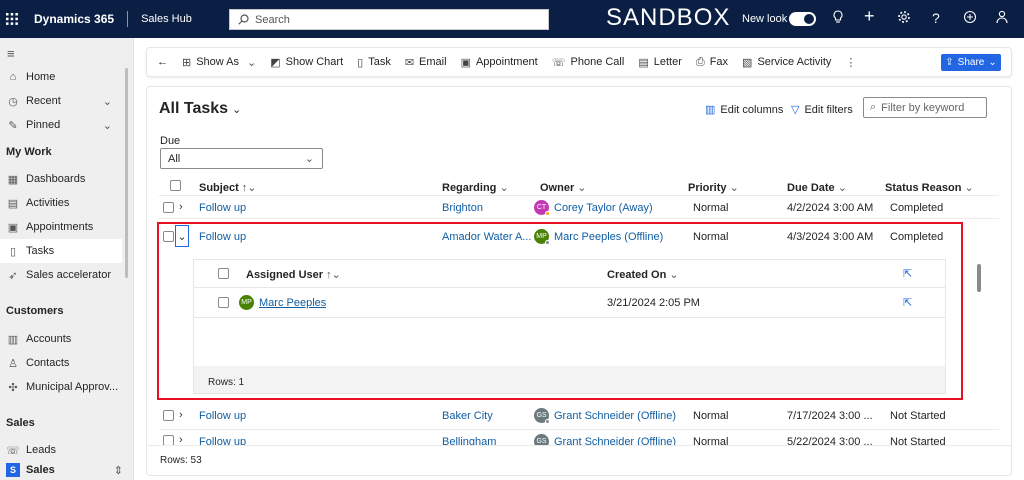 The image size is (1024, 480). What do you see at coordinates (608, 237) in the screenshot?
I see `owner-link: Marc Peeples (Offline)` at bounding box center [608, 237].